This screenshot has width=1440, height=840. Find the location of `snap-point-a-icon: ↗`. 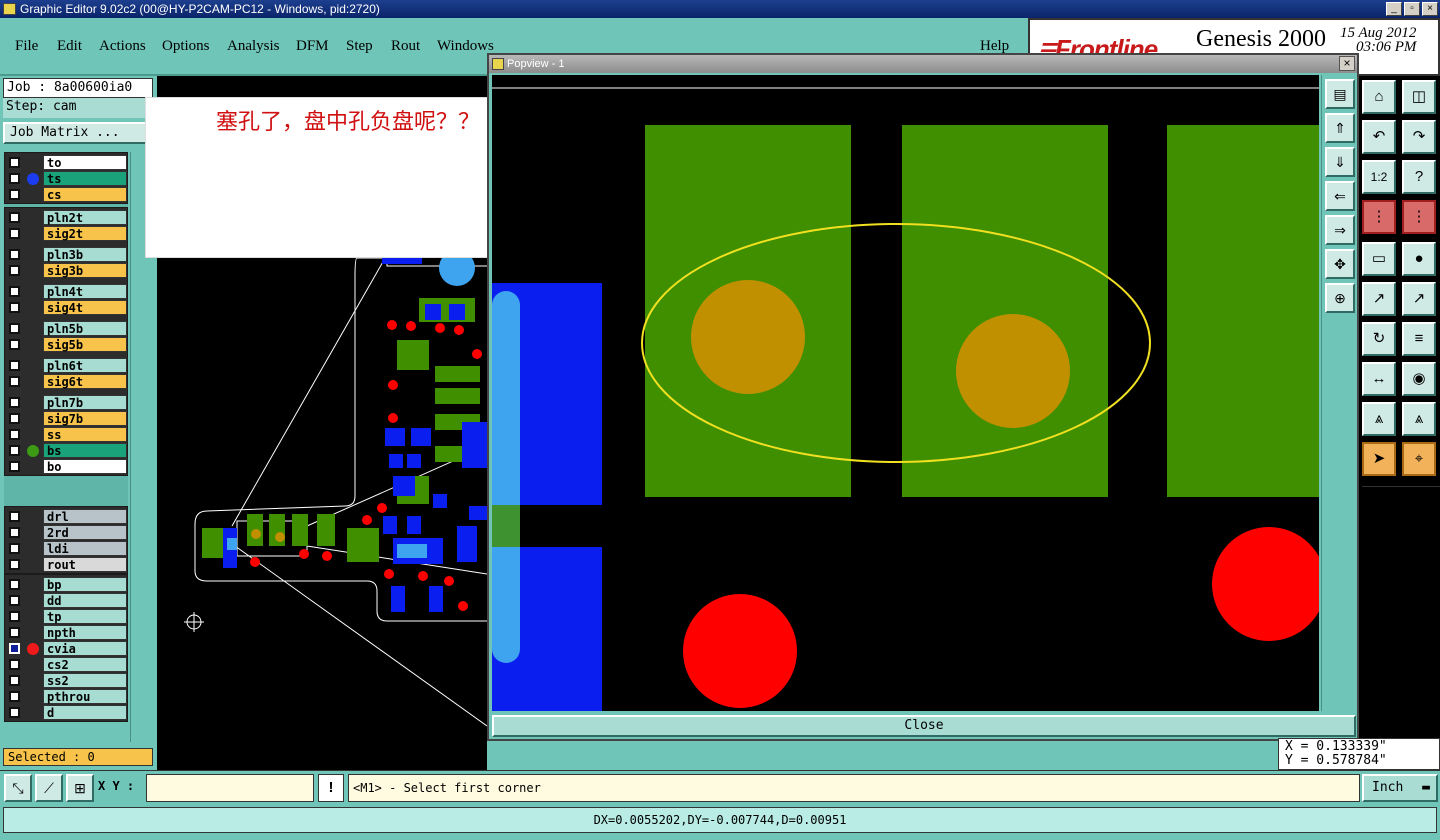

snap-point-a-icon: ↗ is located at coordinates (1379, 299).